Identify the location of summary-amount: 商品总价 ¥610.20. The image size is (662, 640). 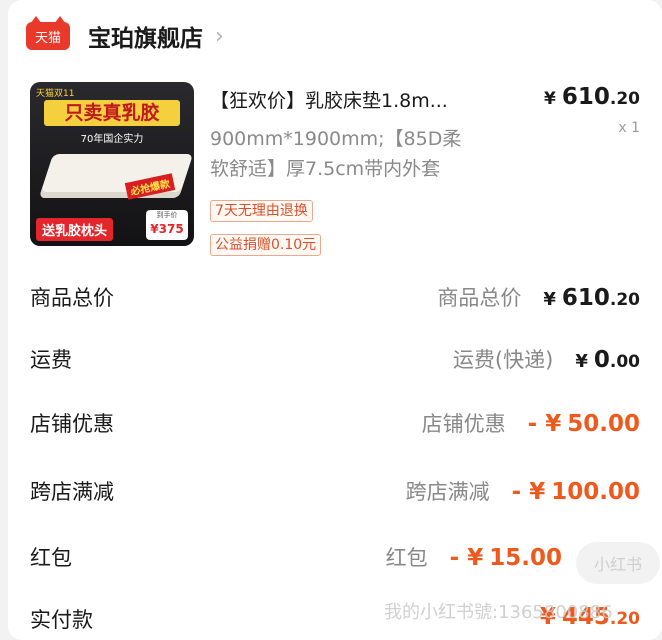
(538, 297).